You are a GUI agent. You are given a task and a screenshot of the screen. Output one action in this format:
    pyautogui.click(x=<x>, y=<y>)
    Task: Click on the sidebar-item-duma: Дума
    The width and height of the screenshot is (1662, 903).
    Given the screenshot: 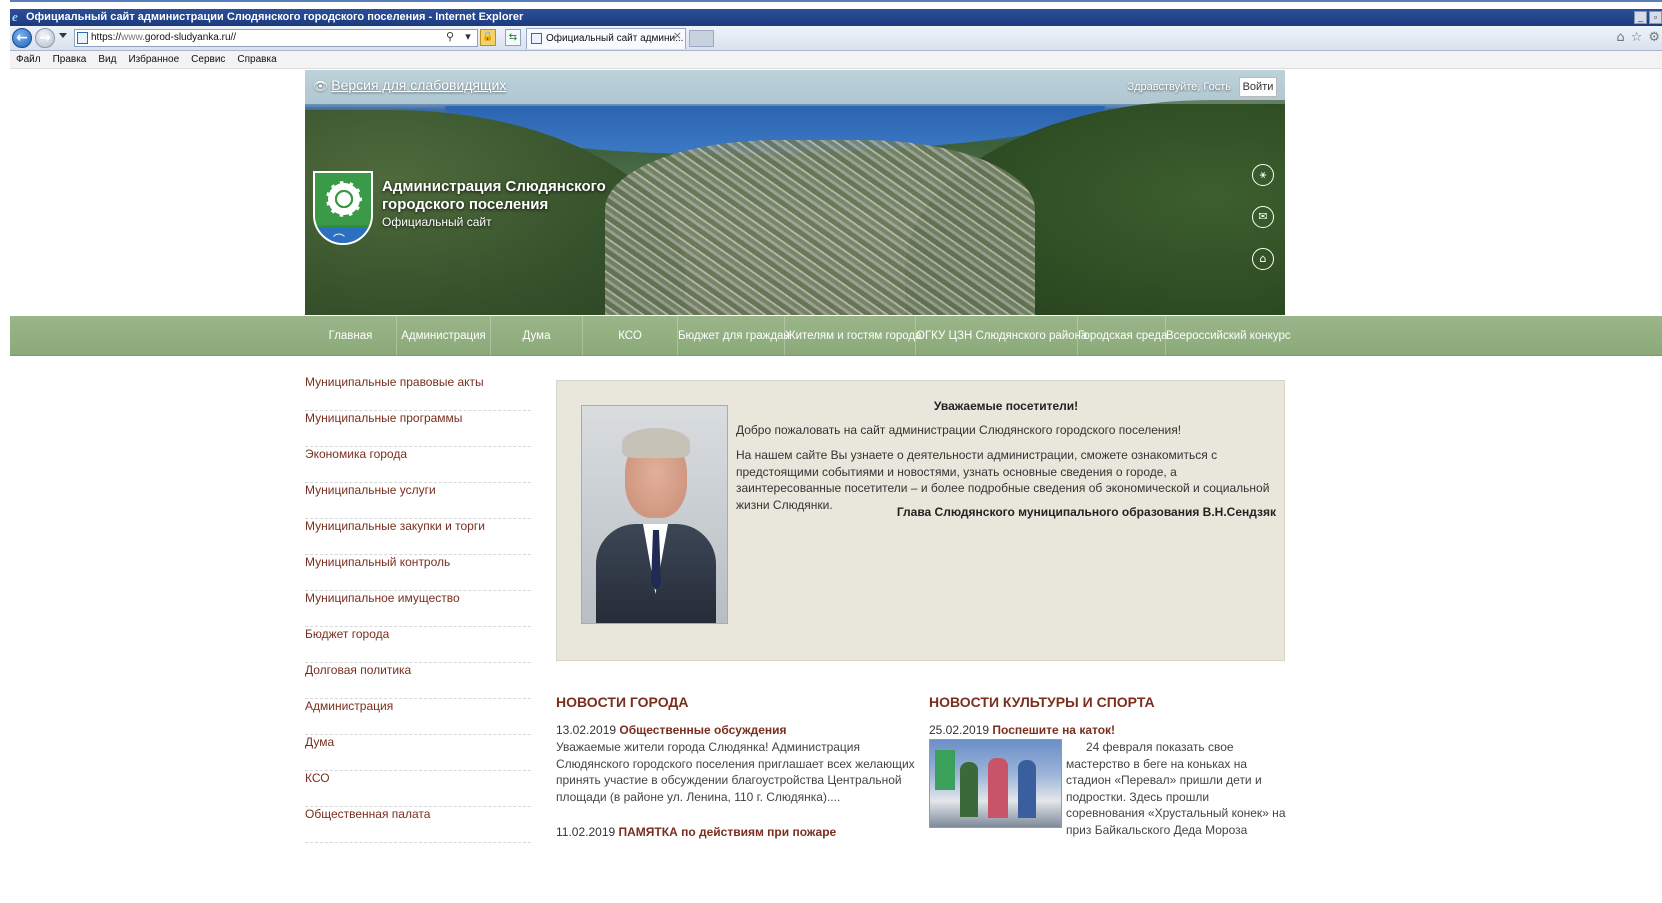 What is the action you would take?
    pyautogui.click(x=418, y=753)
    